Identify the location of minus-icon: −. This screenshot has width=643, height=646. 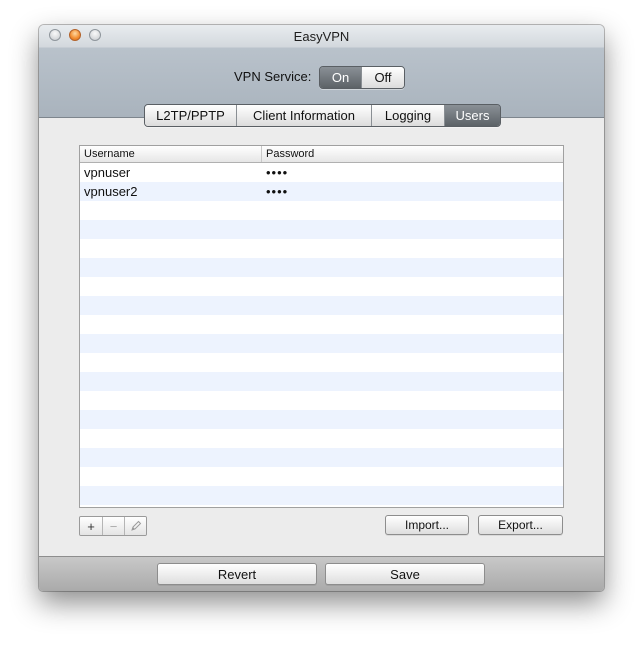
(113, 526).